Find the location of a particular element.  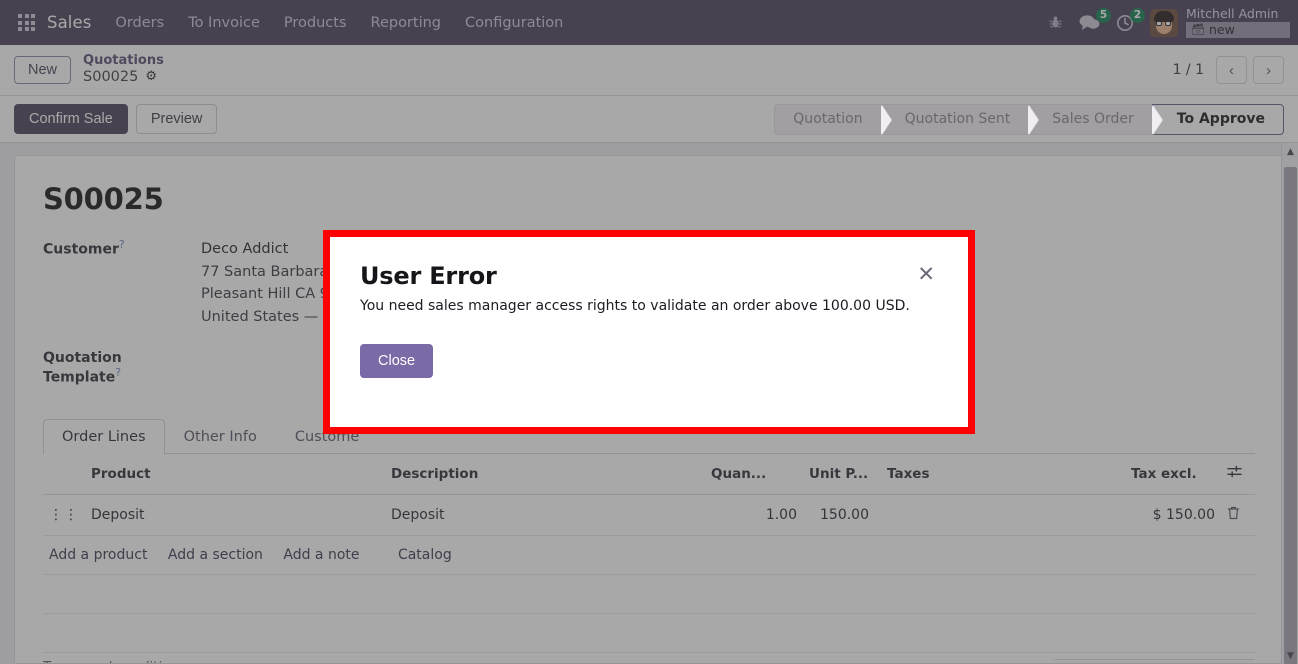

close-button: Close is located at coordinates (397, 361).